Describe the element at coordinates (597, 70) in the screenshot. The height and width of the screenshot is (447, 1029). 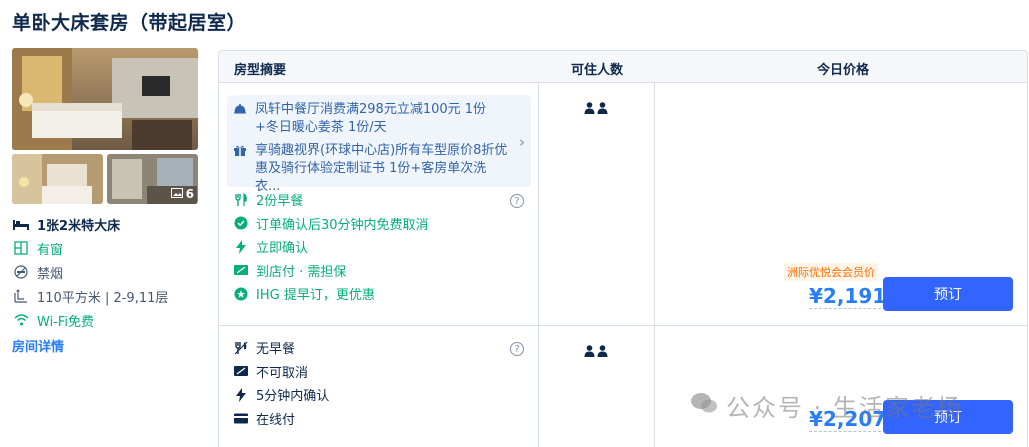
I see `header-occupancy: 可住人数` at that location.